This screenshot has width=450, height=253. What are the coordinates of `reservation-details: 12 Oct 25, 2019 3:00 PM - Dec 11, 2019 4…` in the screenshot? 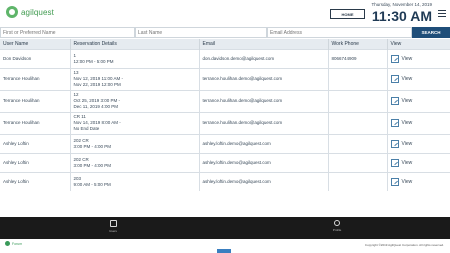 It's located at (134, 100).